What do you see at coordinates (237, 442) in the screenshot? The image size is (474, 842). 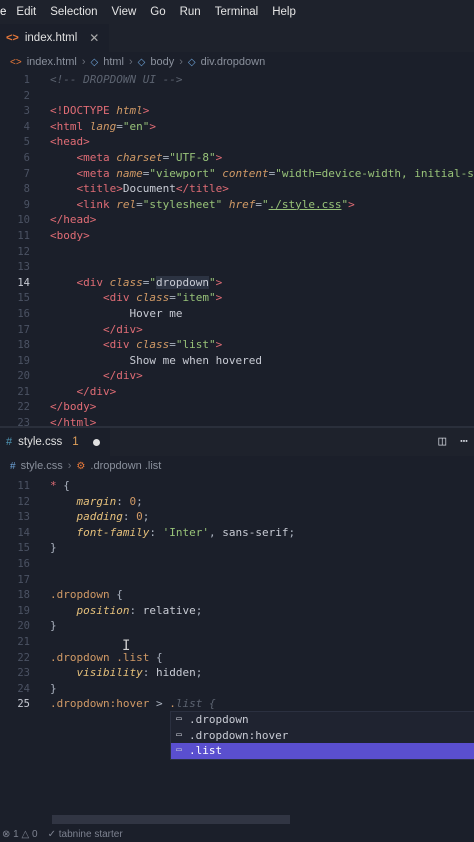 I see `bottom-tab-bar: # style.css 1 ◫ ⋯` at bounding box center [237, 442].